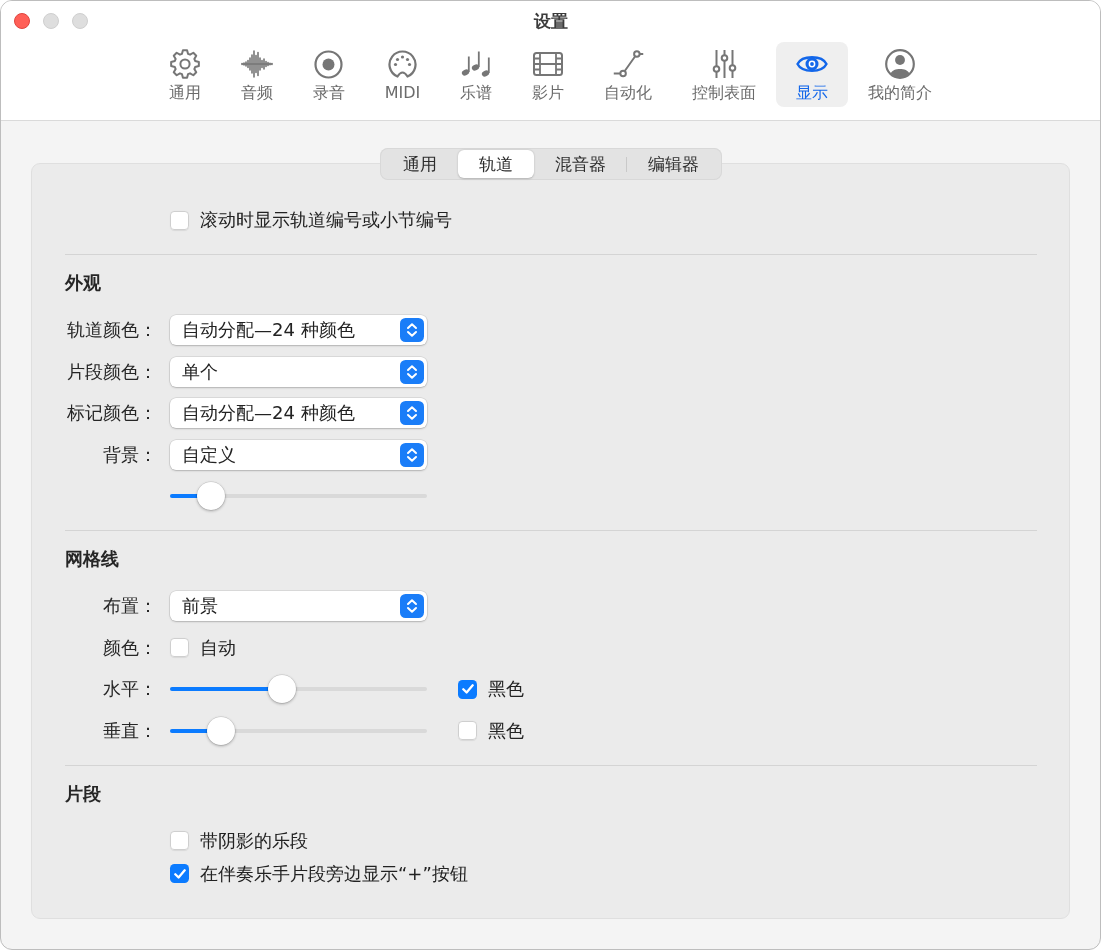 The height and width of the screenshot is (950, 1101). I want to click on music-notes-icon, so click(476, 64).